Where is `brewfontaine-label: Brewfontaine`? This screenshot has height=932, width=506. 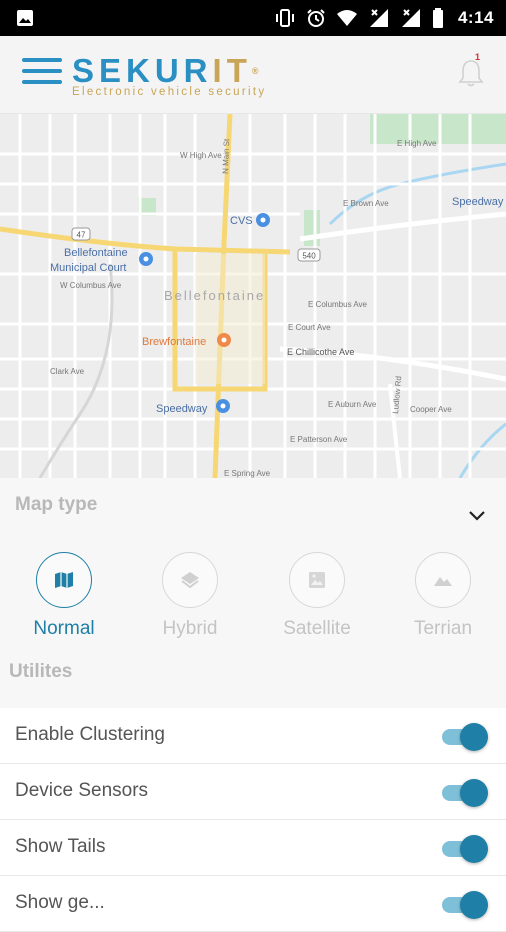
brewfontaine-label: Brewfontaine is located at coordinates (174, 342).